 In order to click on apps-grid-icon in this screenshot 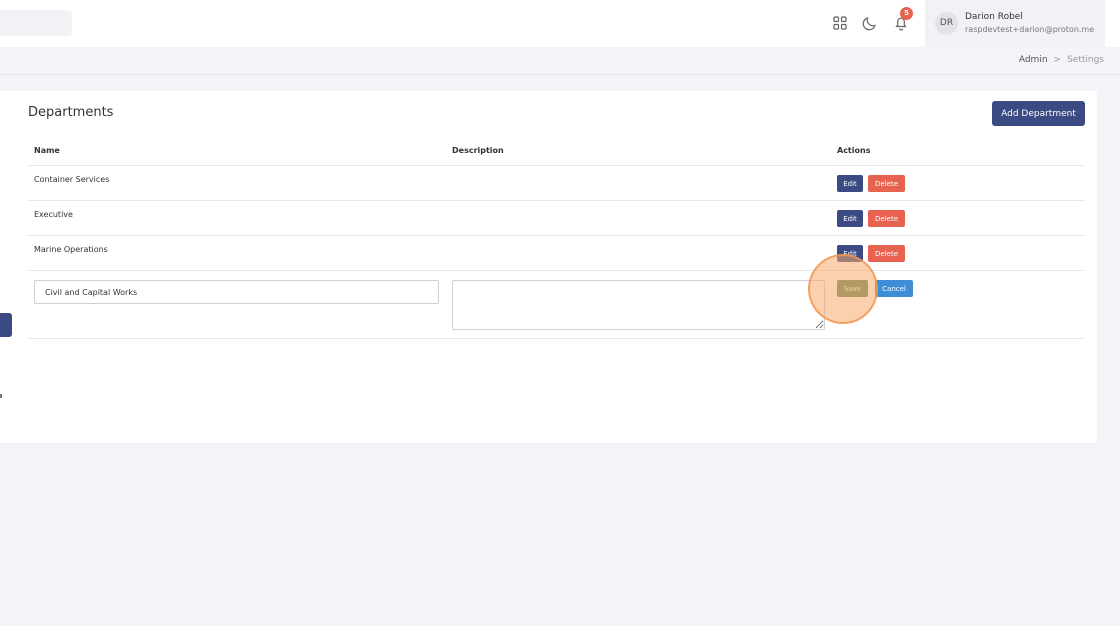, I will do `click(840, 23)`.